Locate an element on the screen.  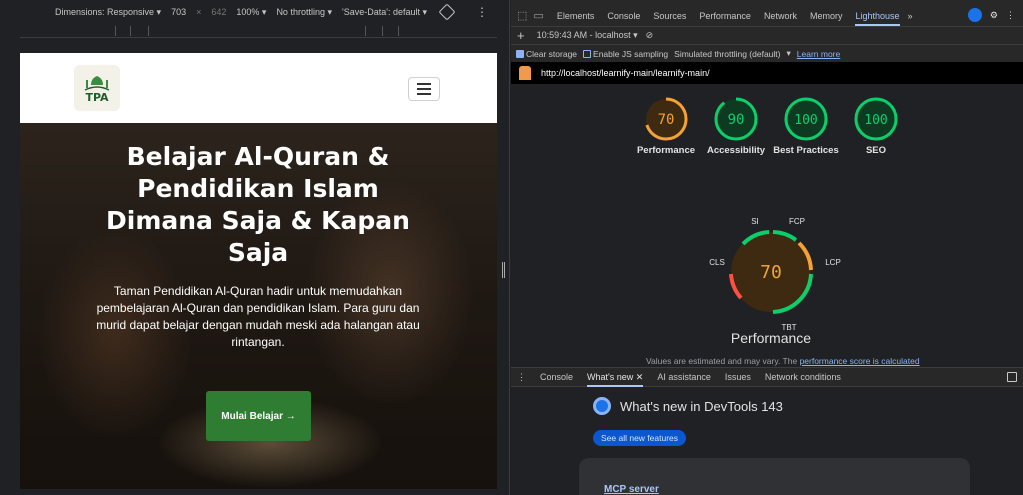
more-options-icon: ⋮ is located at coordinates (482, 12).